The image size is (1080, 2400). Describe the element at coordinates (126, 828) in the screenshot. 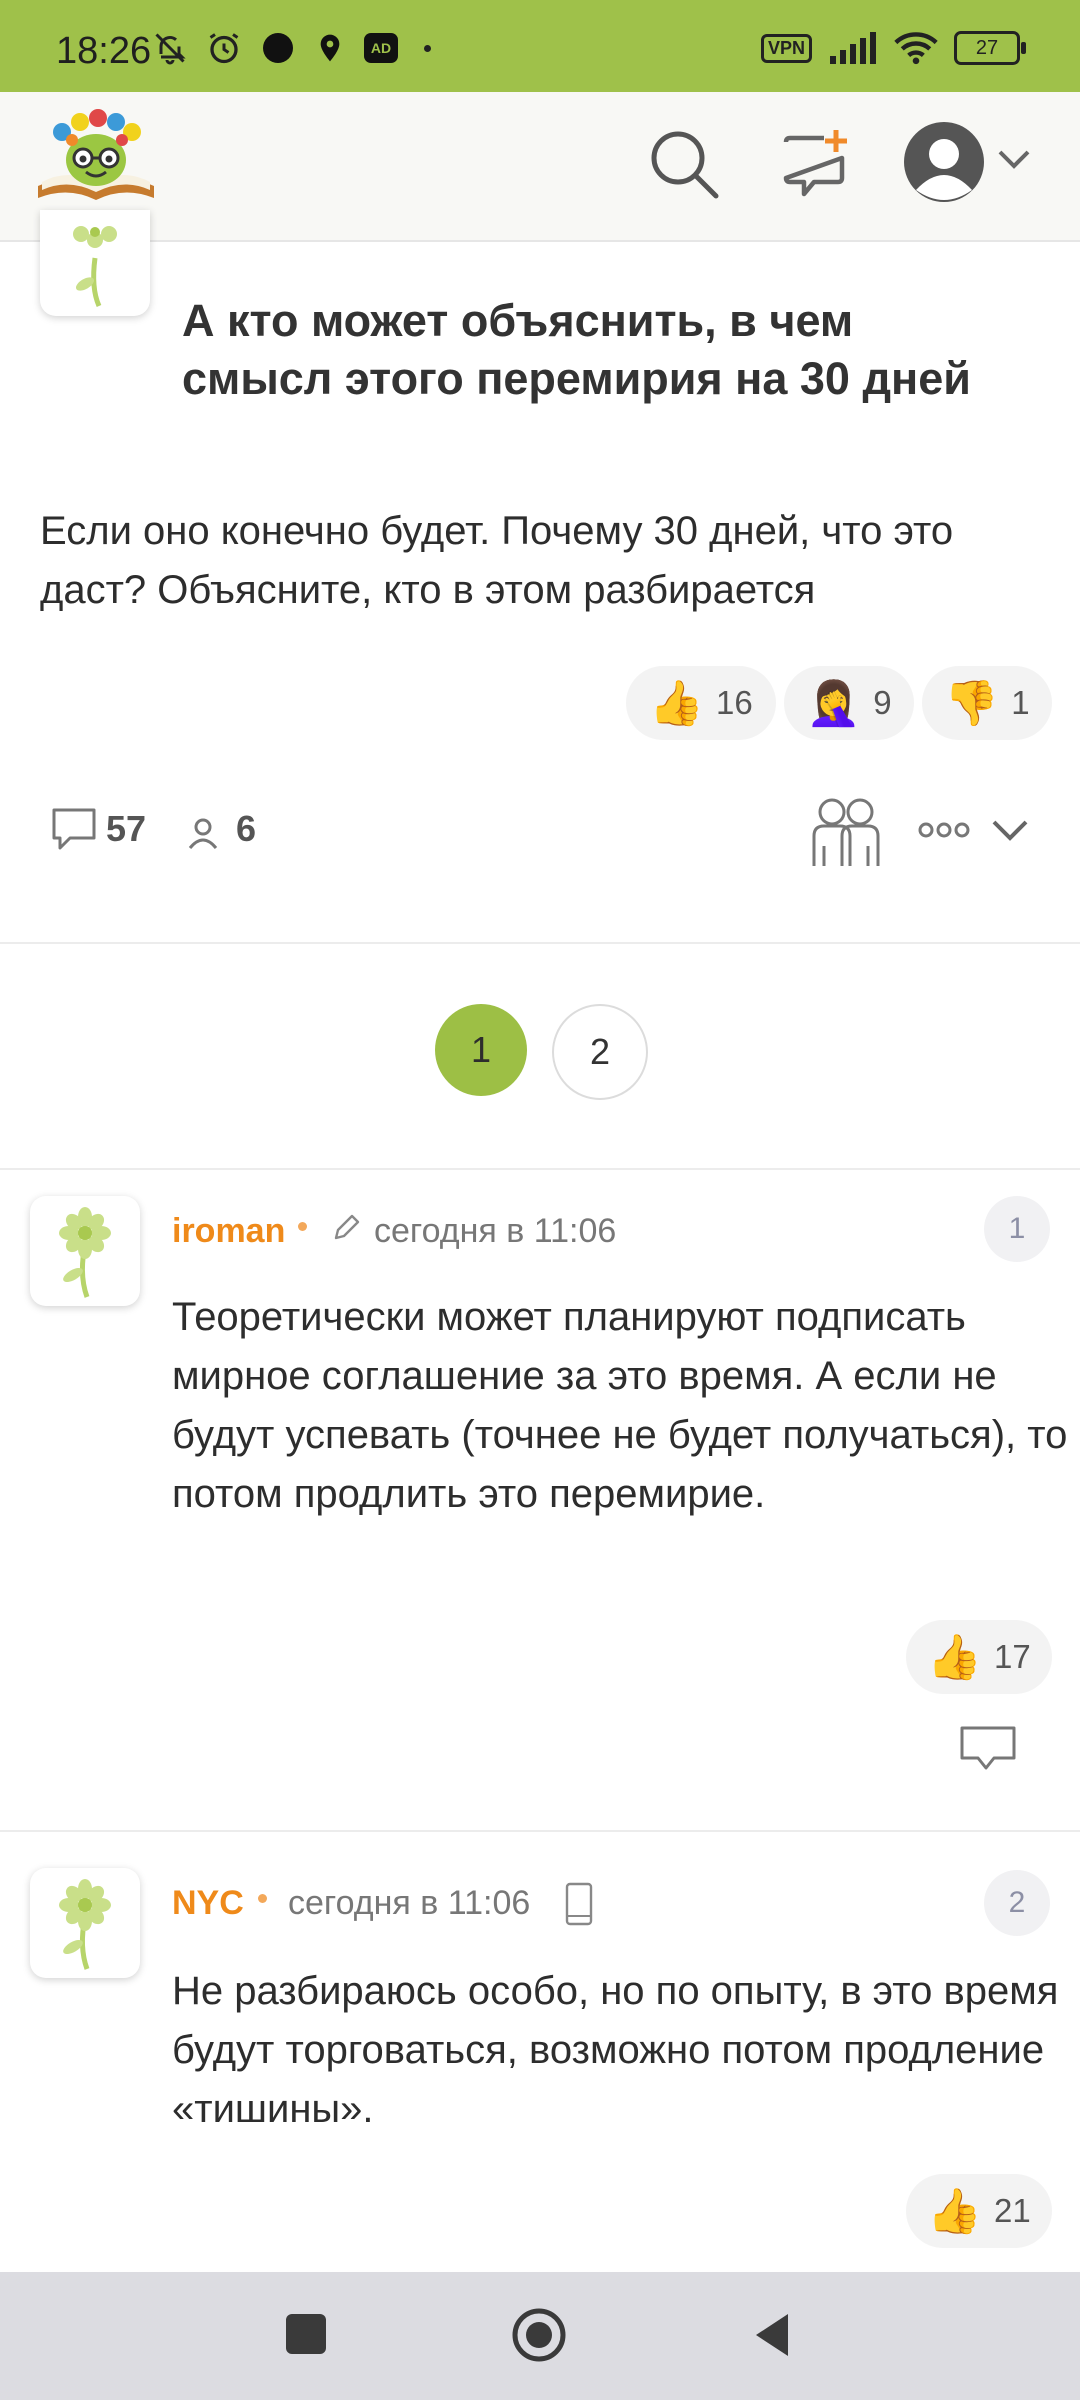

I see `comments-count: 57` at that location.